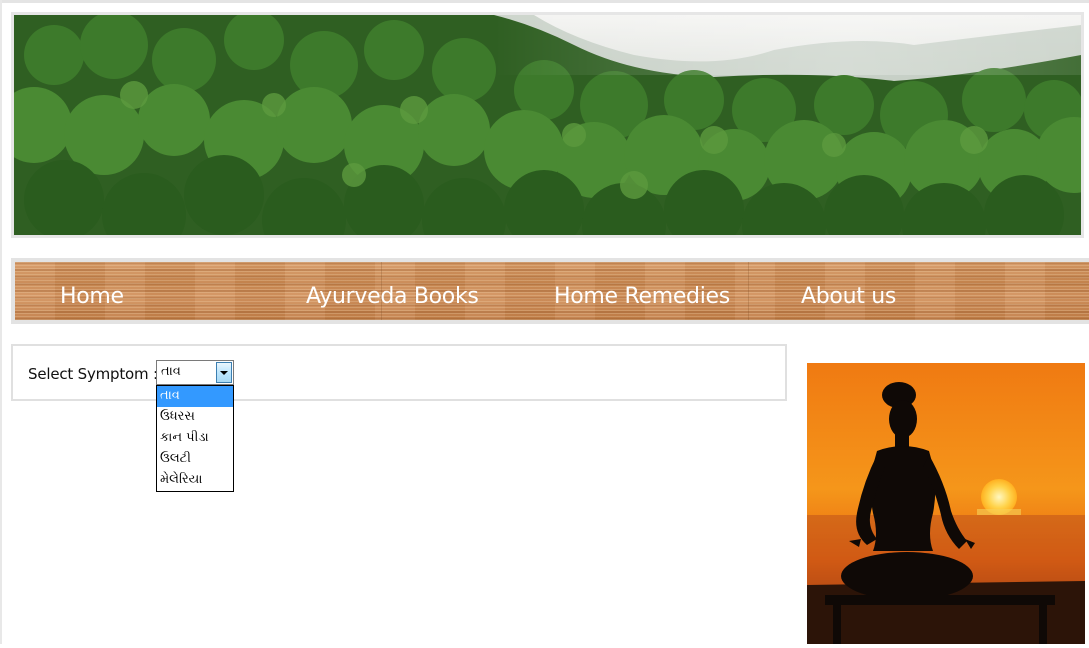  I want to click on nav-home-link: Home, so click(92, 297).